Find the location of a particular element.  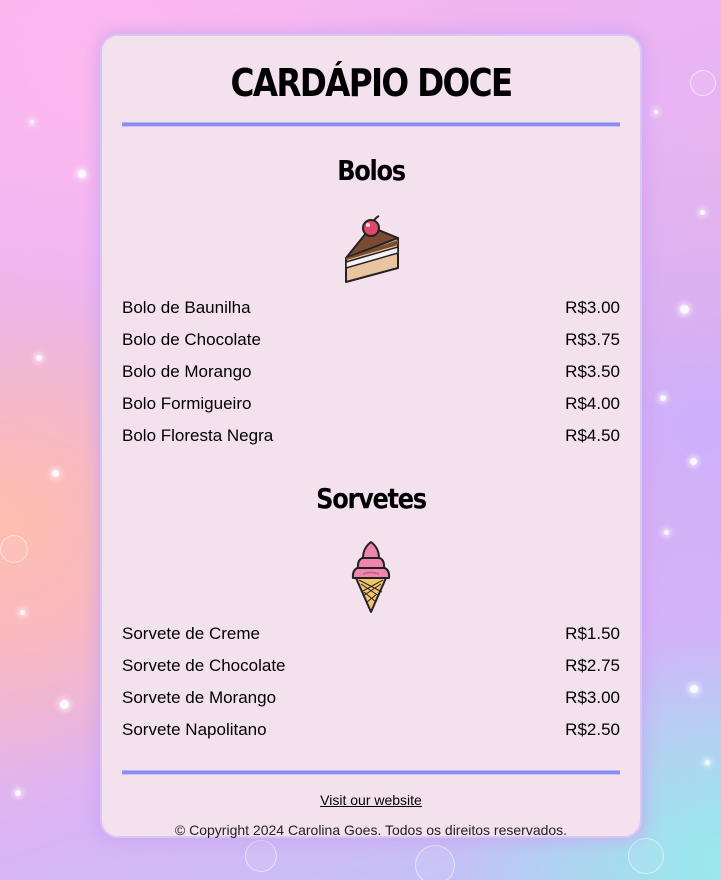

list-item: Bolo Formigueiro R$4.00 is located at coordinates (371, 404).